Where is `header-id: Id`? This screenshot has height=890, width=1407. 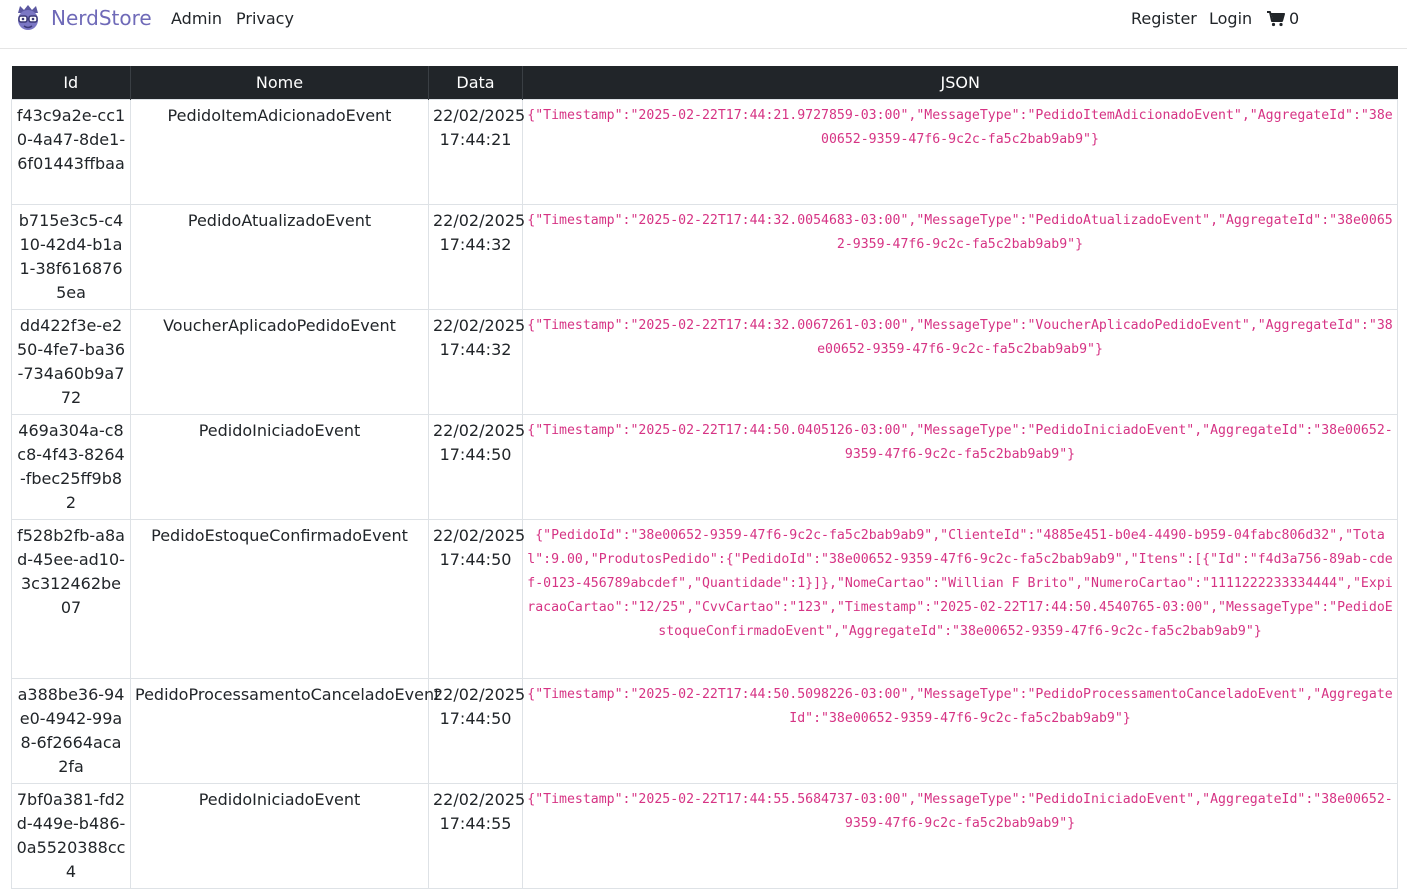 header-id: Id is located at coordinates (71, 83).